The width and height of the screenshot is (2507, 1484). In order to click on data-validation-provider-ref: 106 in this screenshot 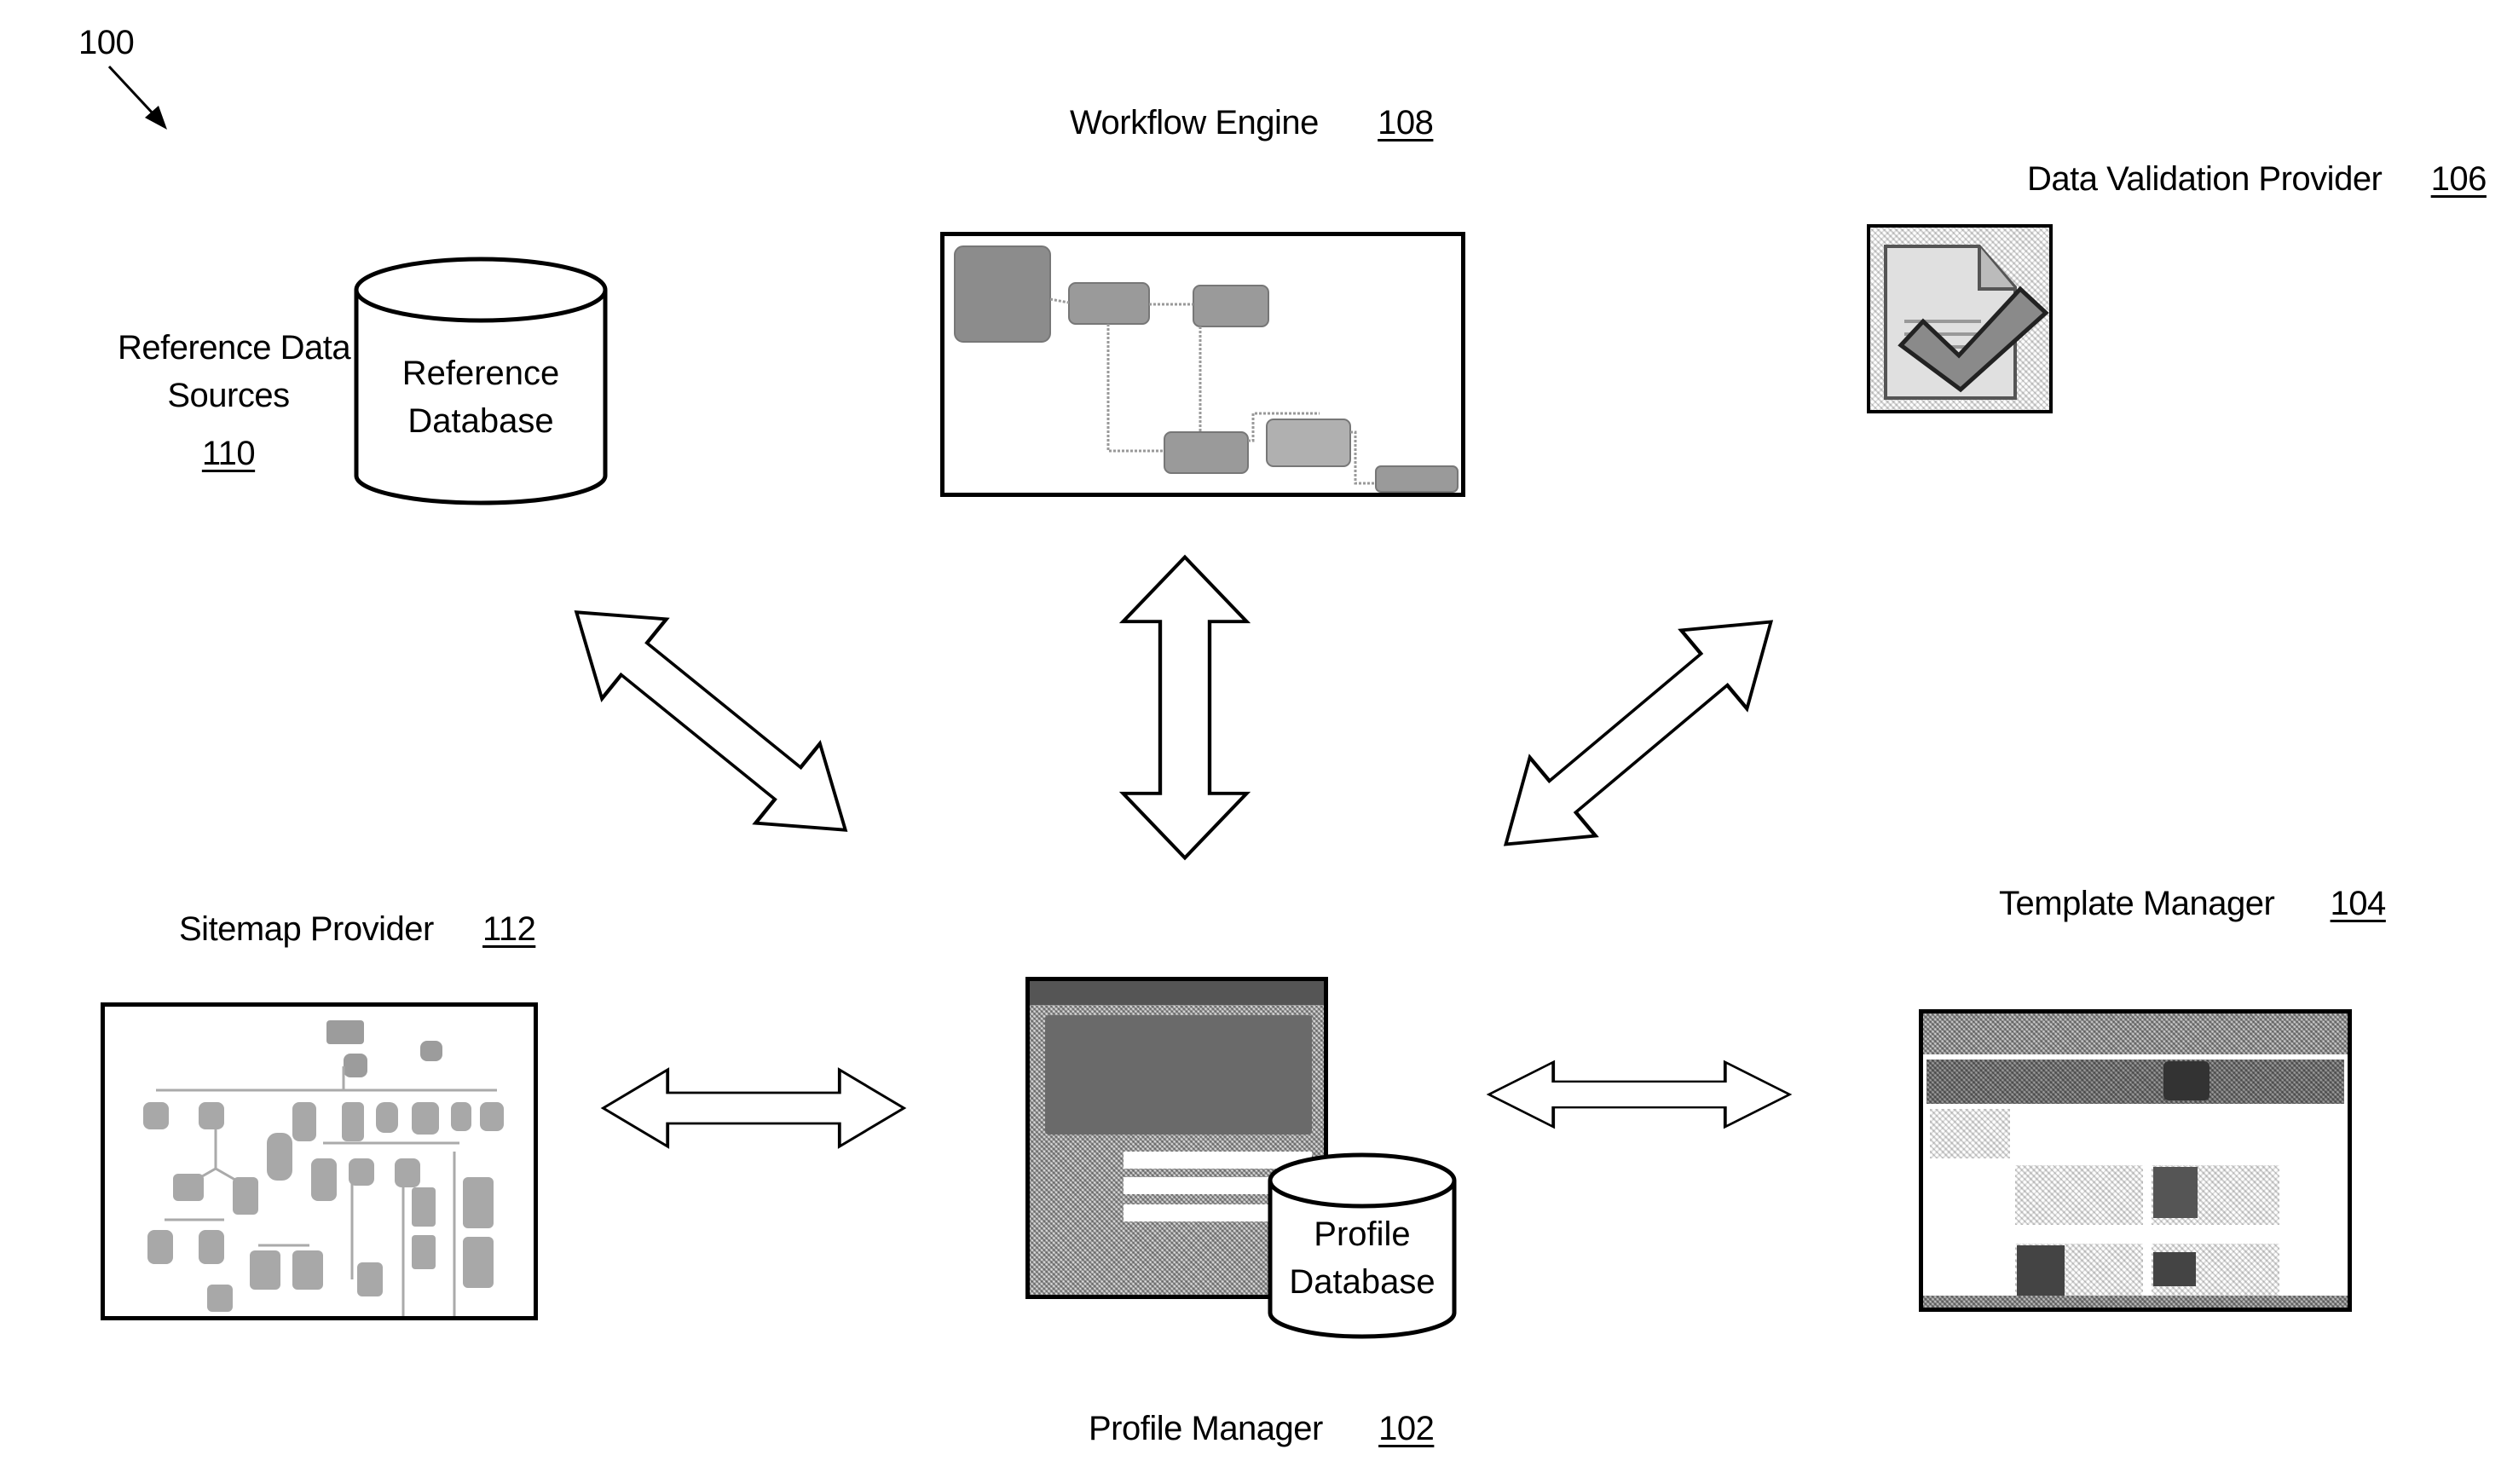, I will do `click(2458, 179)`.